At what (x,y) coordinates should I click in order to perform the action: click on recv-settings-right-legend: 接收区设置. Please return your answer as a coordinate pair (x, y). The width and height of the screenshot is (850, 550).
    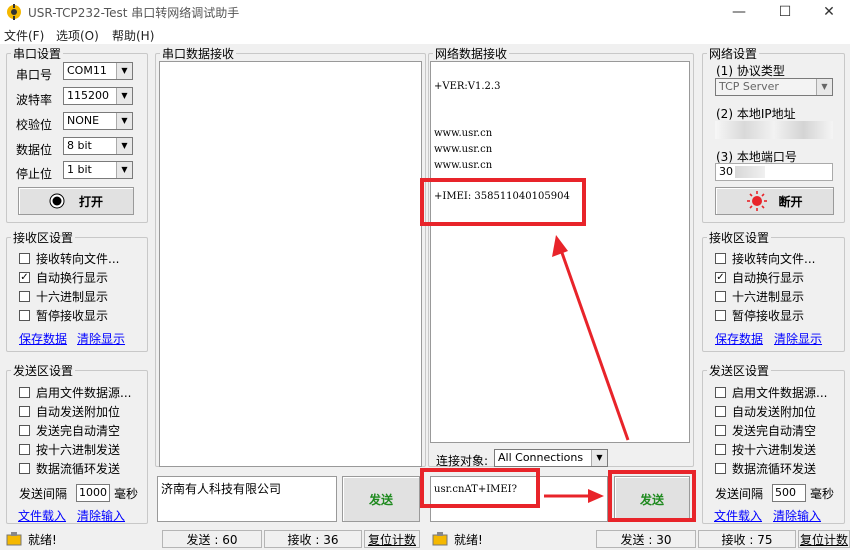
    Looking at the image, I should click on (739, 238).